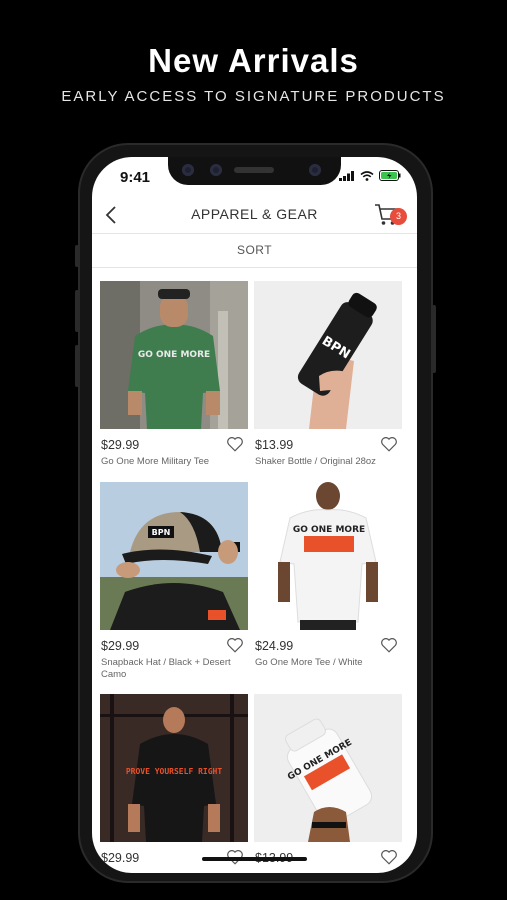 This screenshot has width=507, height=900. I want to click on military-tee-photo: GO ONE MORE, so click(174, 355).